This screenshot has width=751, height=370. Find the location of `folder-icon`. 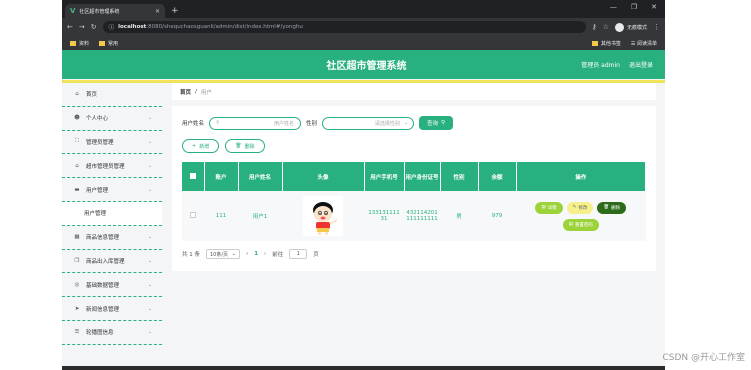

folder-icon is located at coordinates (73, 43).